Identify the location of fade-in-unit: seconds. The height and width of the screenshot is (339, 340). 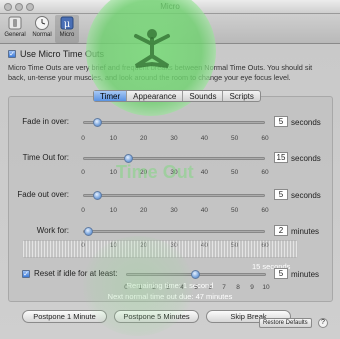
(306, 122).